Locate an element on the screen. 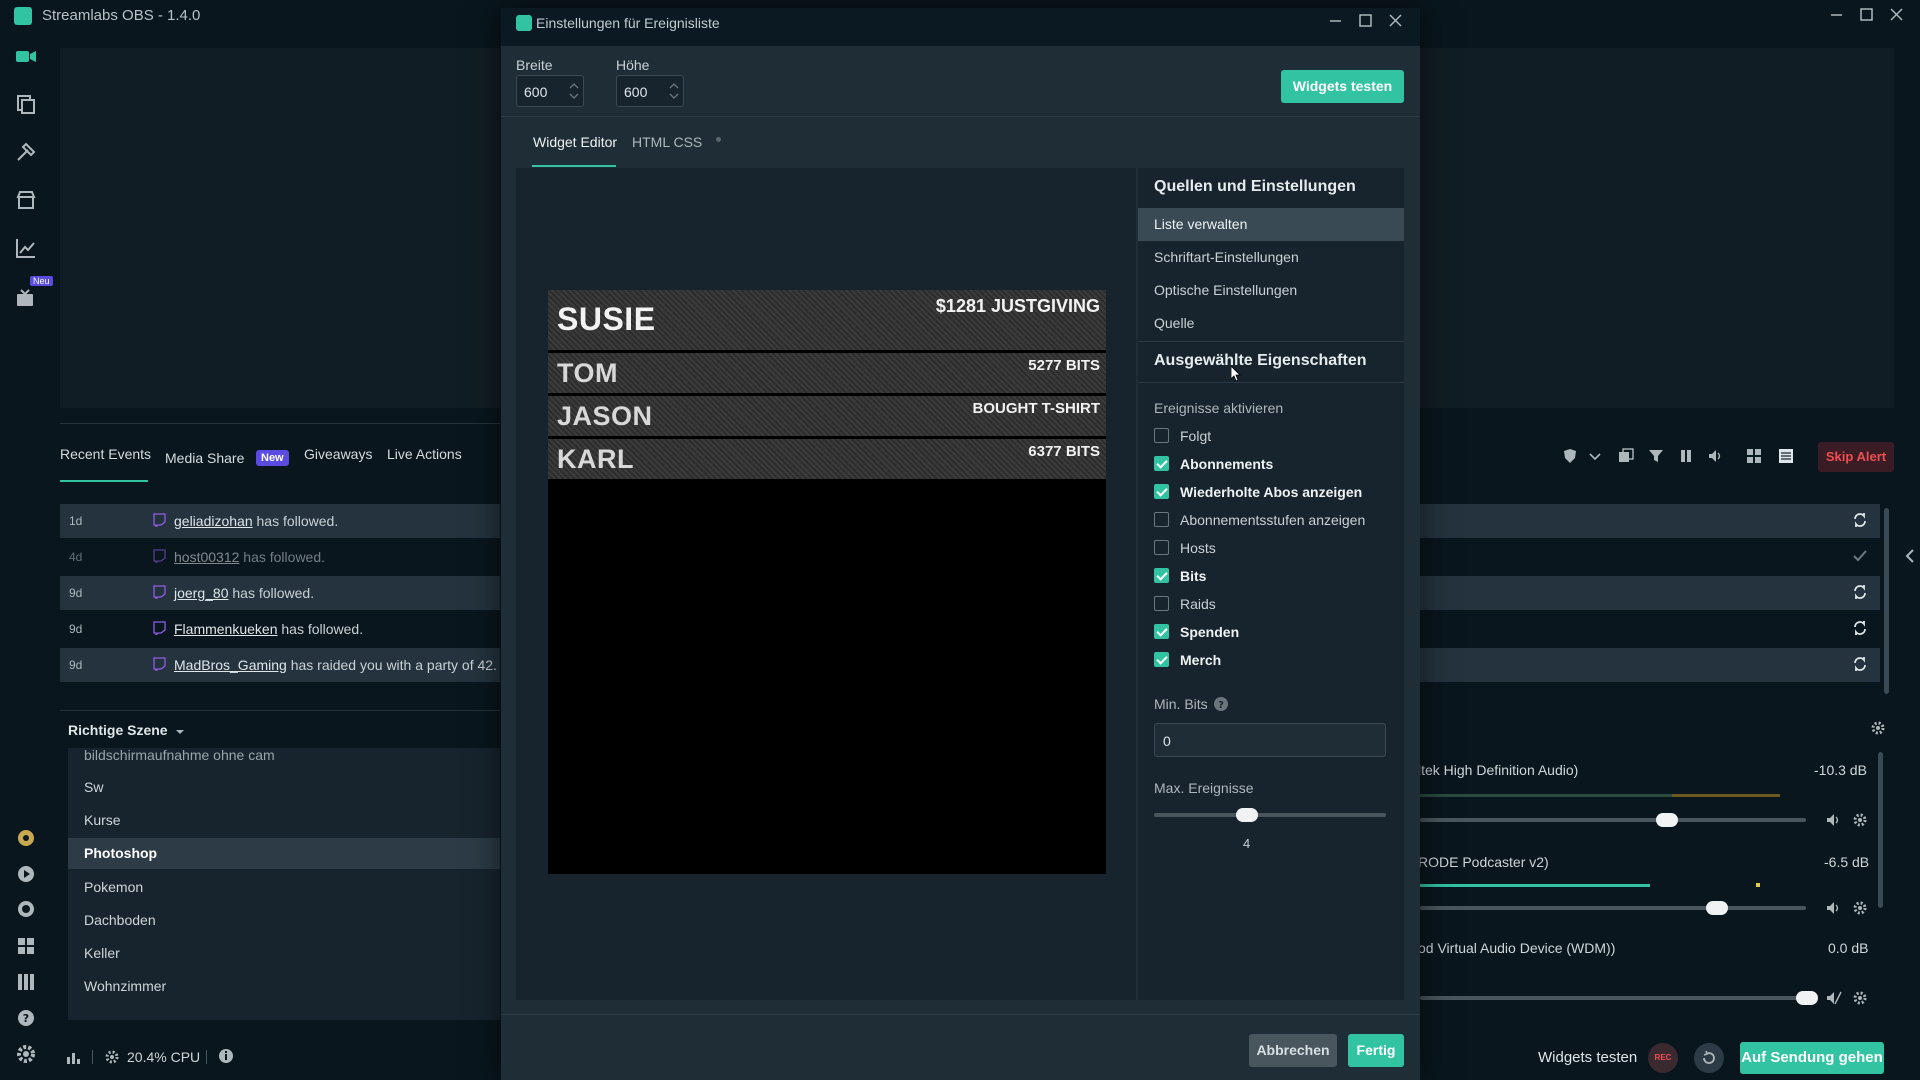 This screenshot has height=1080, width=1920. checkbox-donations is located at coordinates (1161, 631).